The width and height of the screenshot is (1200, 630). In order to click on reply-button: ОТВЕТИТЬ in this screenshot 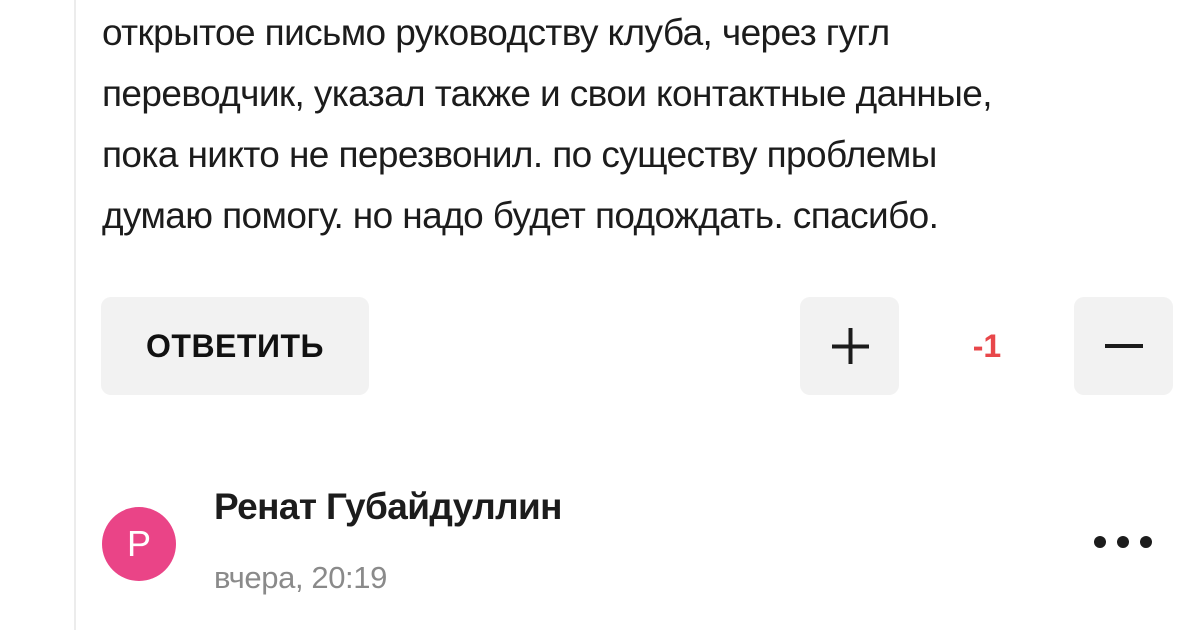, I will do `click(235, 346)`.